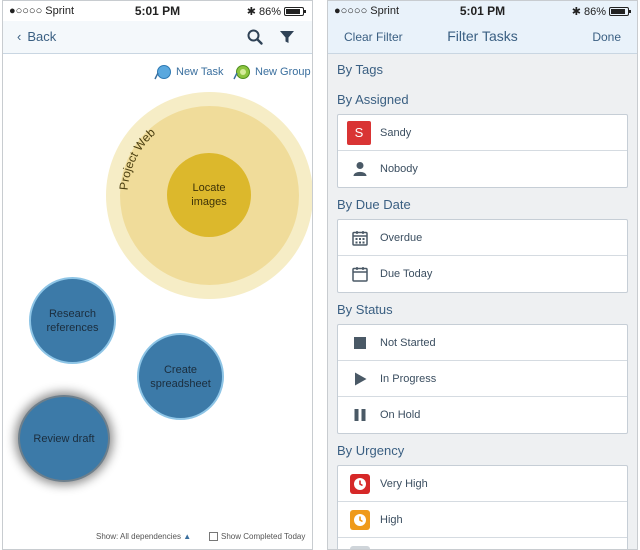 The image size is (640, 550). What do you see at coordinates (263, 536) in the screenshot?
I see `show-completed-label: Show Completed Today` at bounding box center [263, 536].